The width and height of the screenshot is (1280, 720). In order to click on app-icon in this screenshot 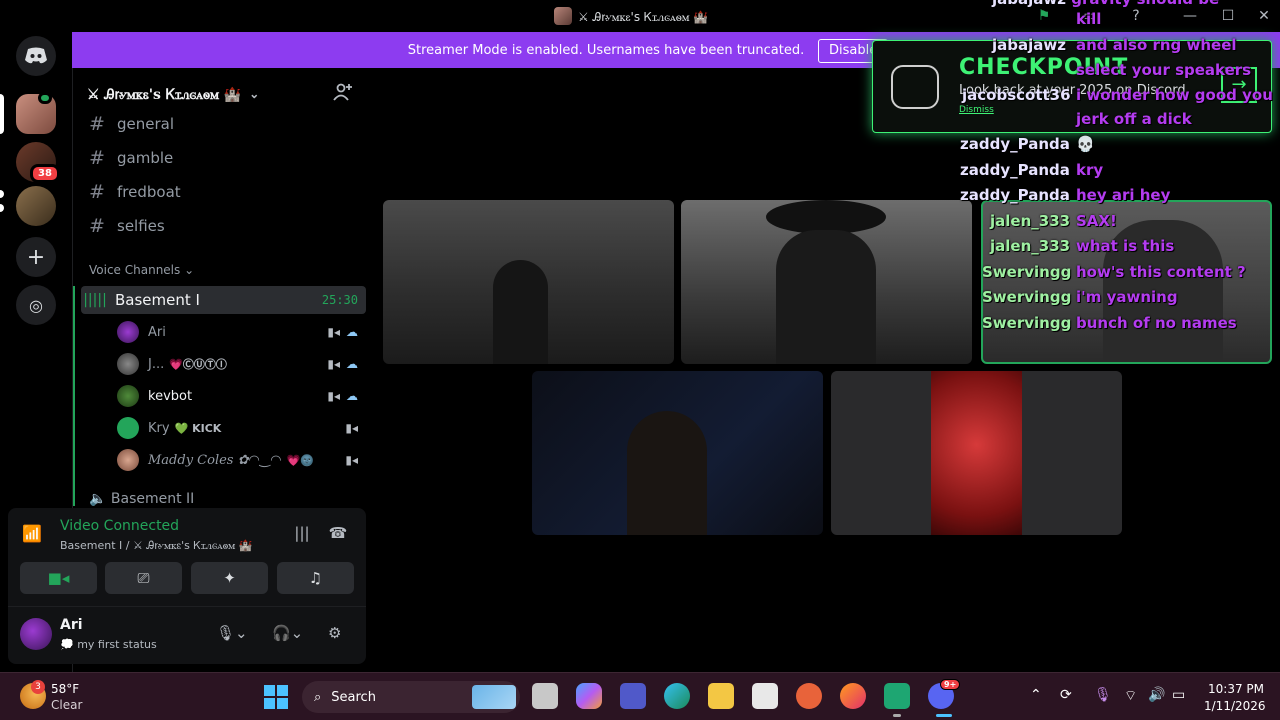, I will do `click(809, 696)`.